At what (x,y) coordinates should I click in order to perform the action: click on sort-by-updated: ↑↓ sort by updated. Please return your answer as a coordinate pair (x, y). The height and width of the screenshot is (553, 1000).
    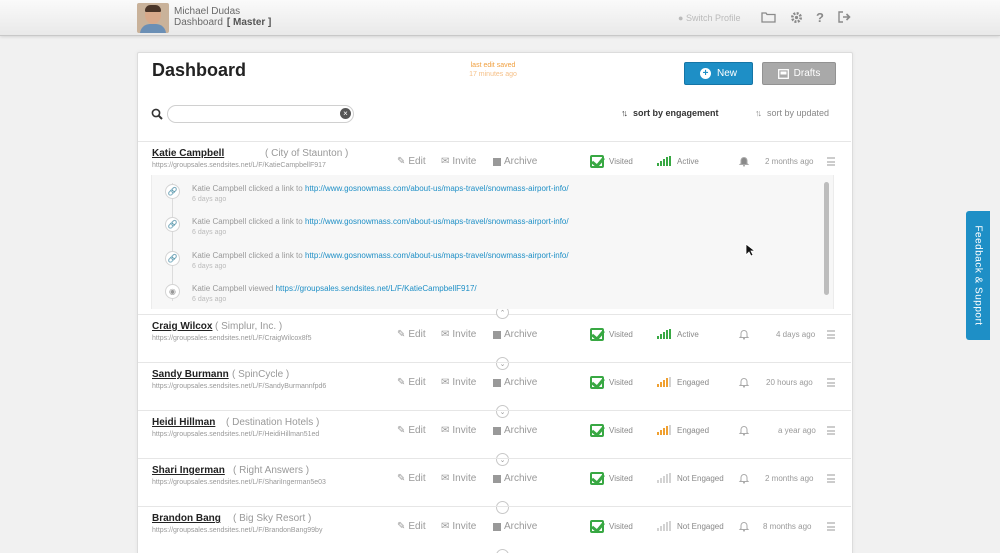
    Looking at the image, I should click on (792, 113).